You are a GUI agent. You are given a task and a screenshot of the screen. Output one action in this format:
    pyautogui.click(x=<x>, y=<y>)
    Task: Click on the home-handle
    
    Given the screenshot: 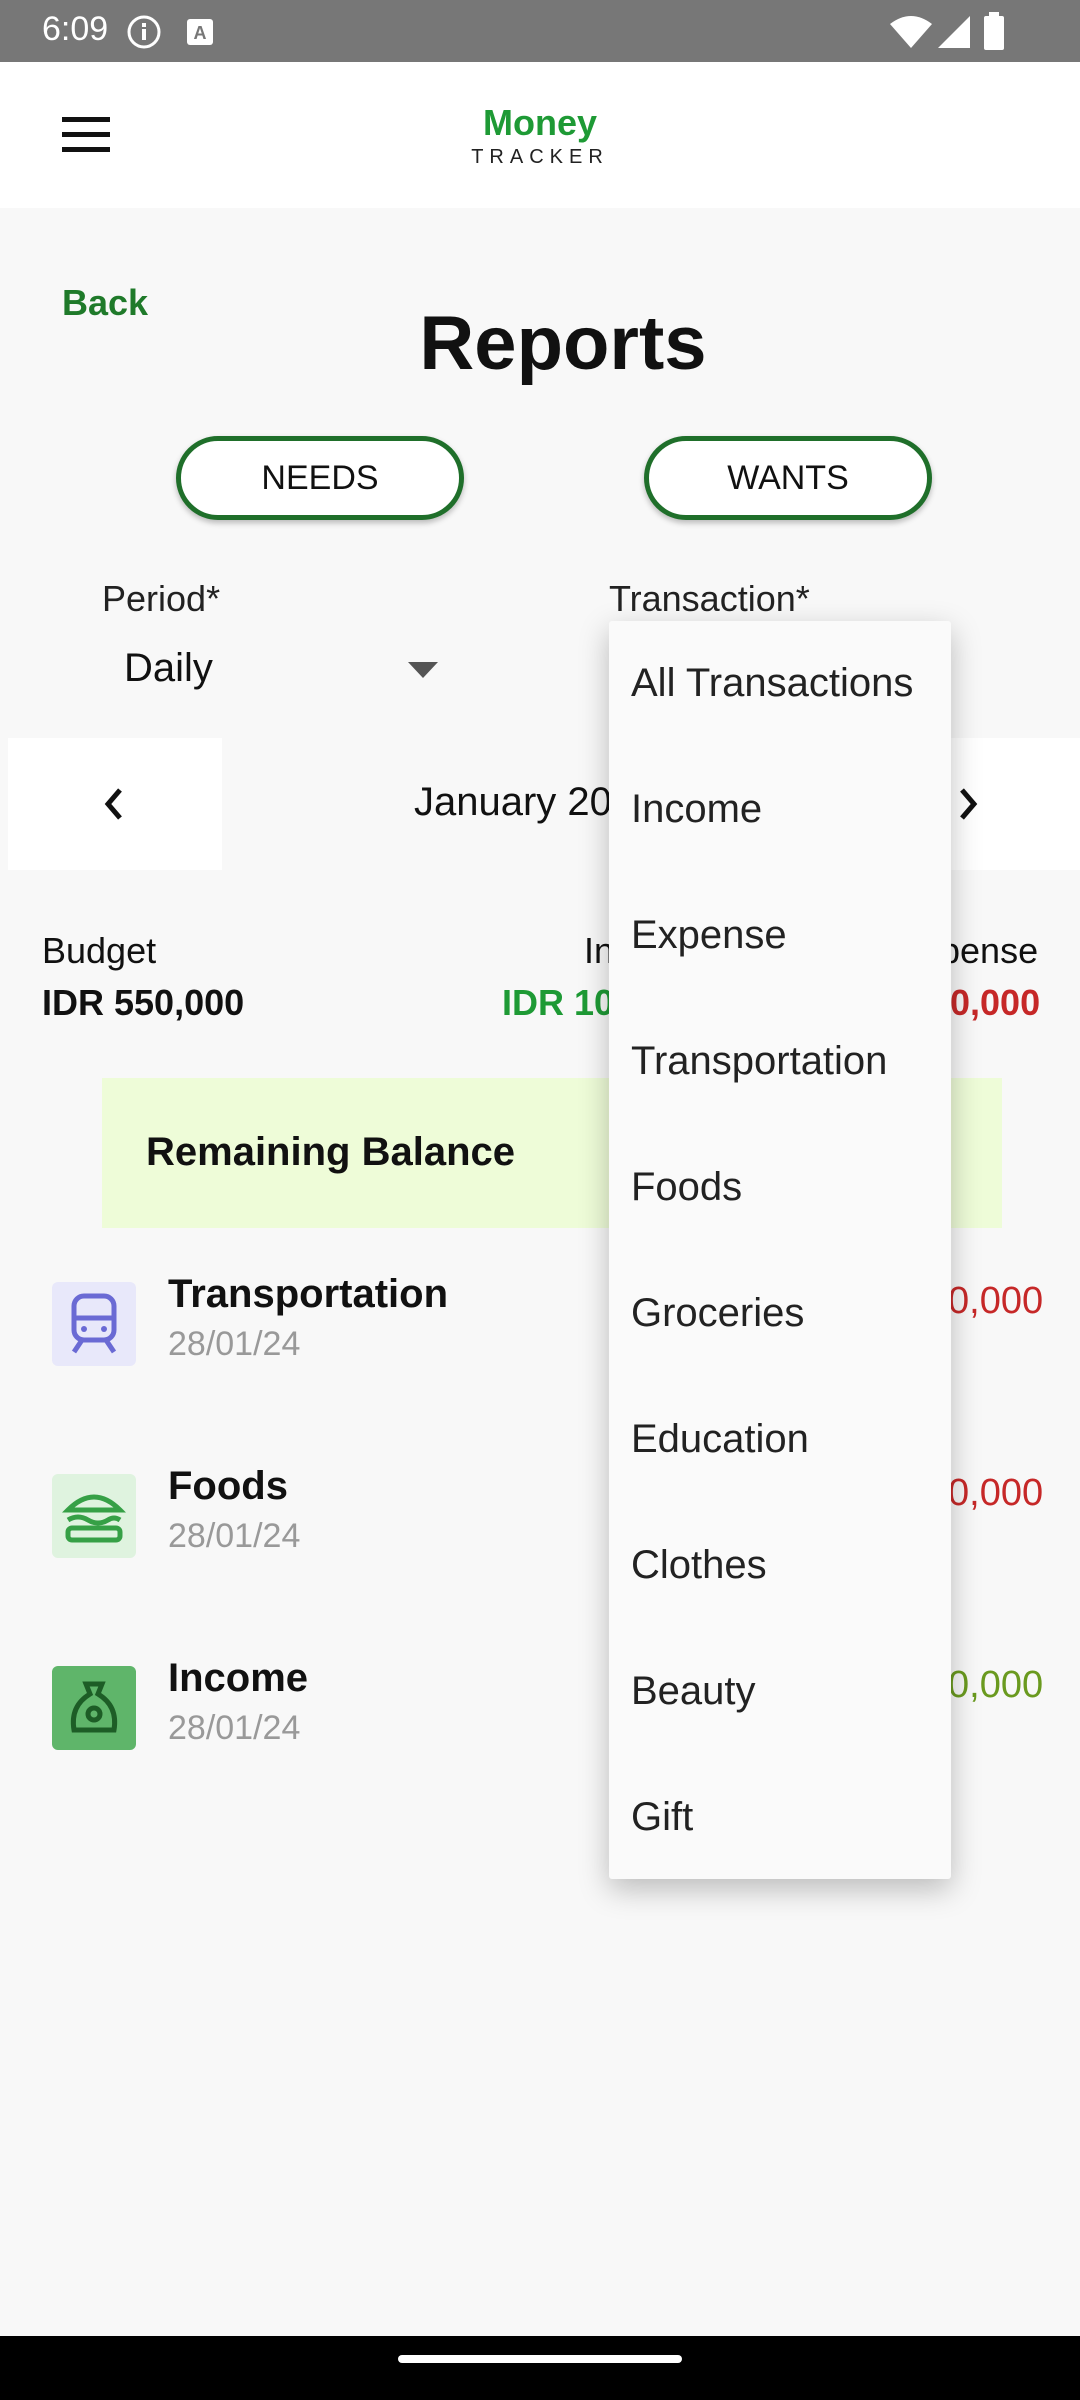 What is the action you would take?
    pyautogui.click(x=540, y=2359)
    